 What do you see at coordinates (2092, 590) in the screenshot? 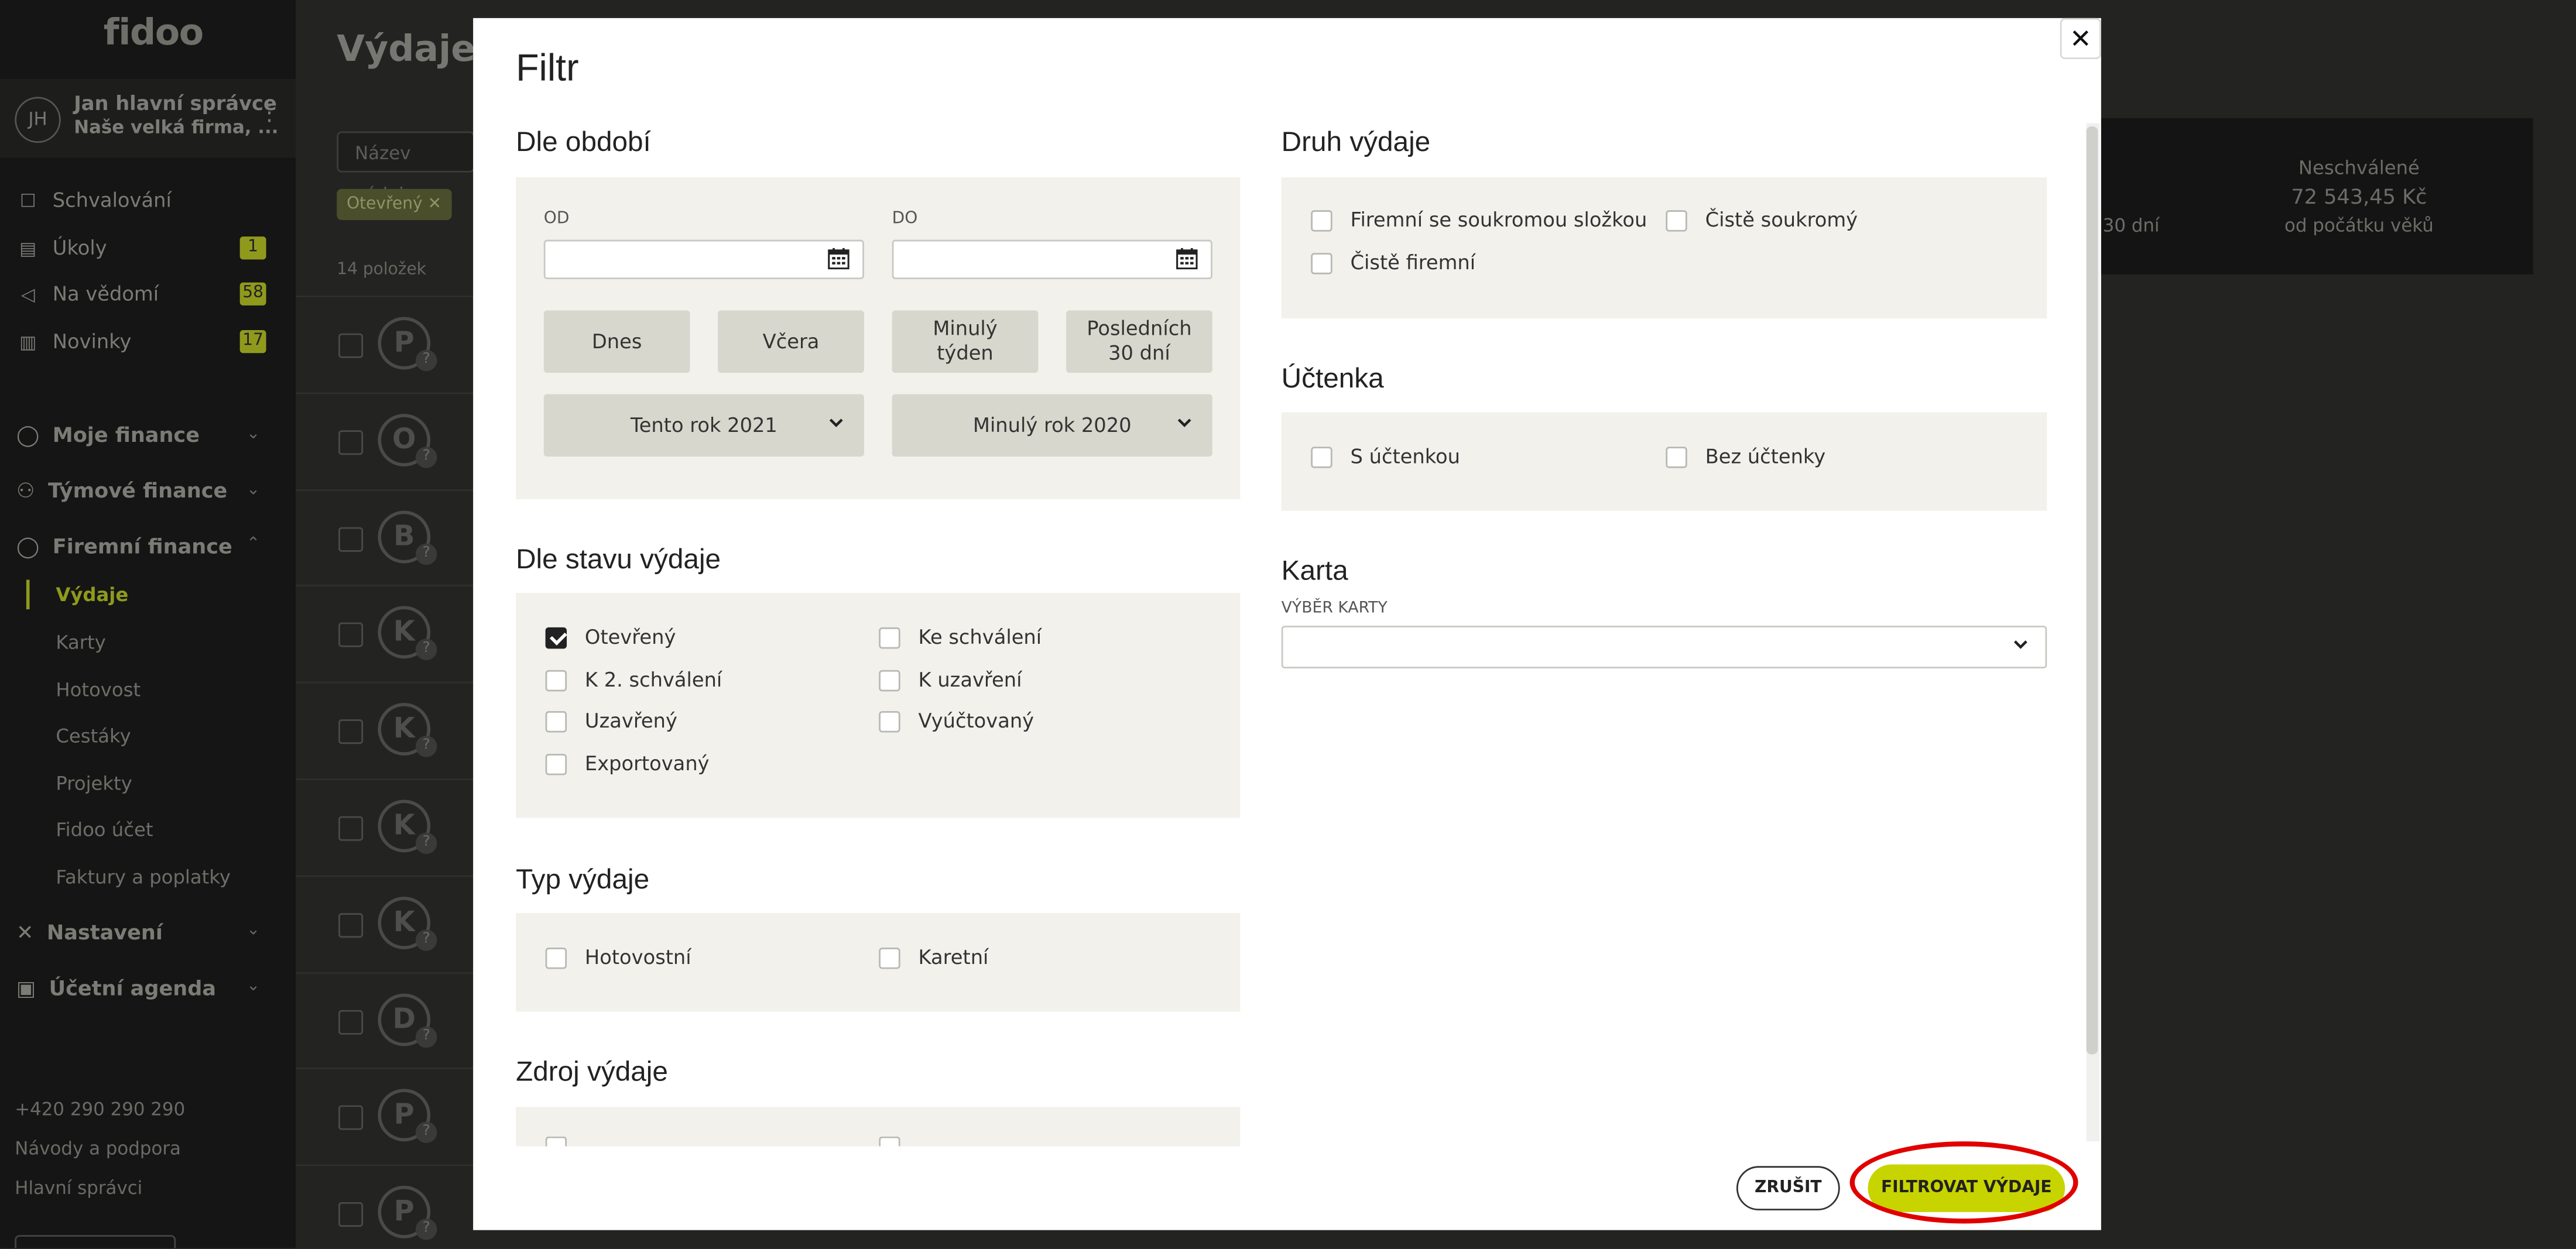
I see `scrollbar-thumb` at bounding box center [2092, 590].